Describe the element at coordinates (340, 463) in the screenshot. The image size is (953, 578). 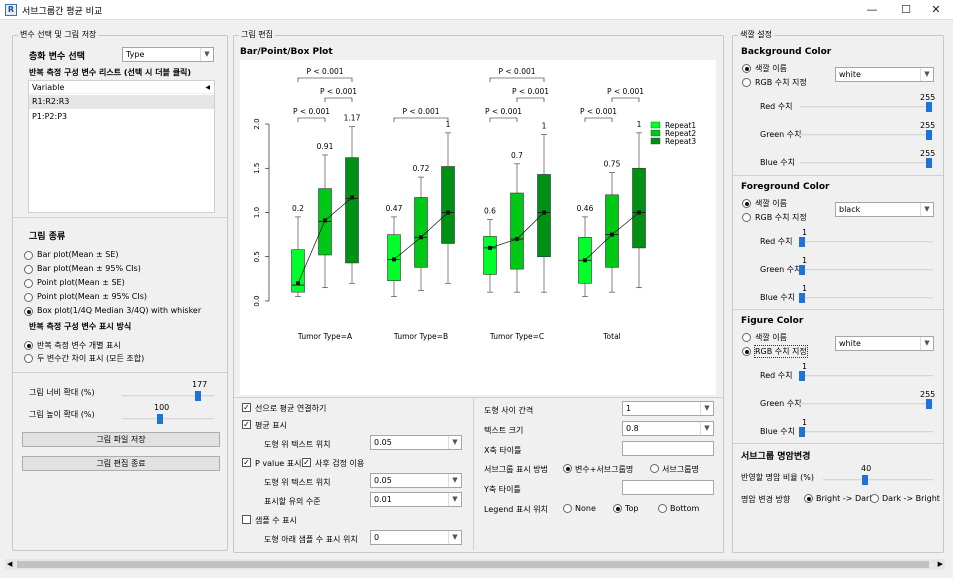
I see `posthoc-label: 사후 검정 이용` at that location.